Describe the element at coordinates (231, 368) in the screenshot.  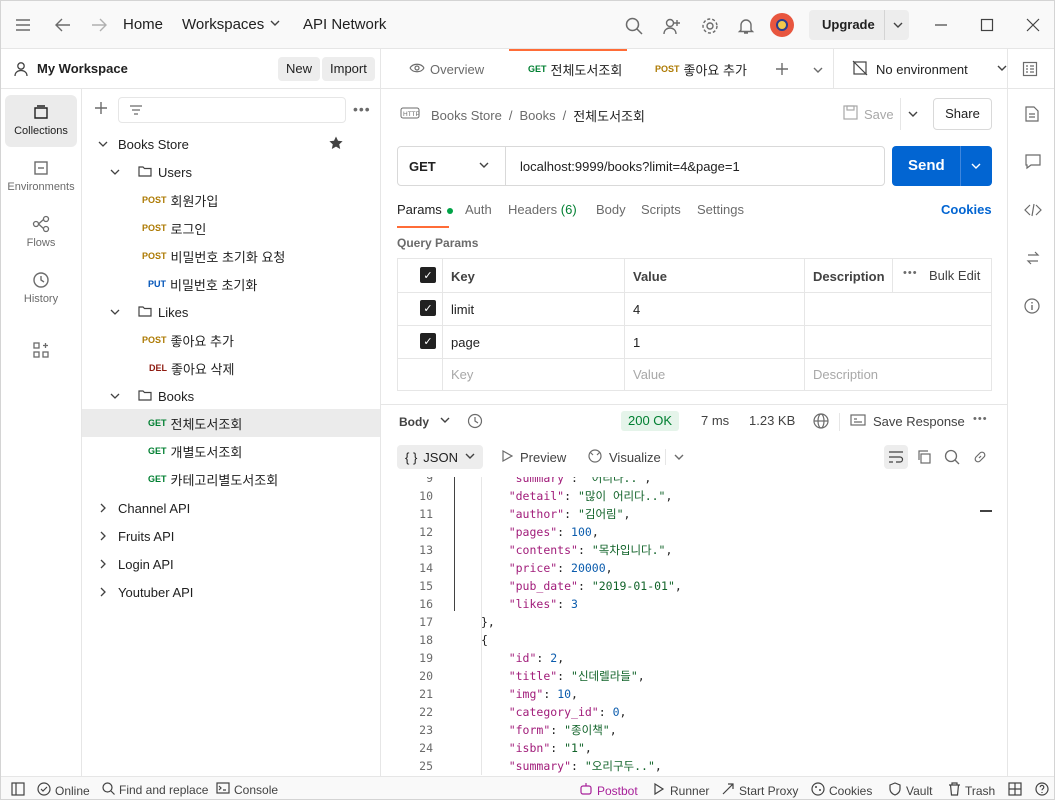
I see `request-item: DEL 좋아요 삭제` at that location.